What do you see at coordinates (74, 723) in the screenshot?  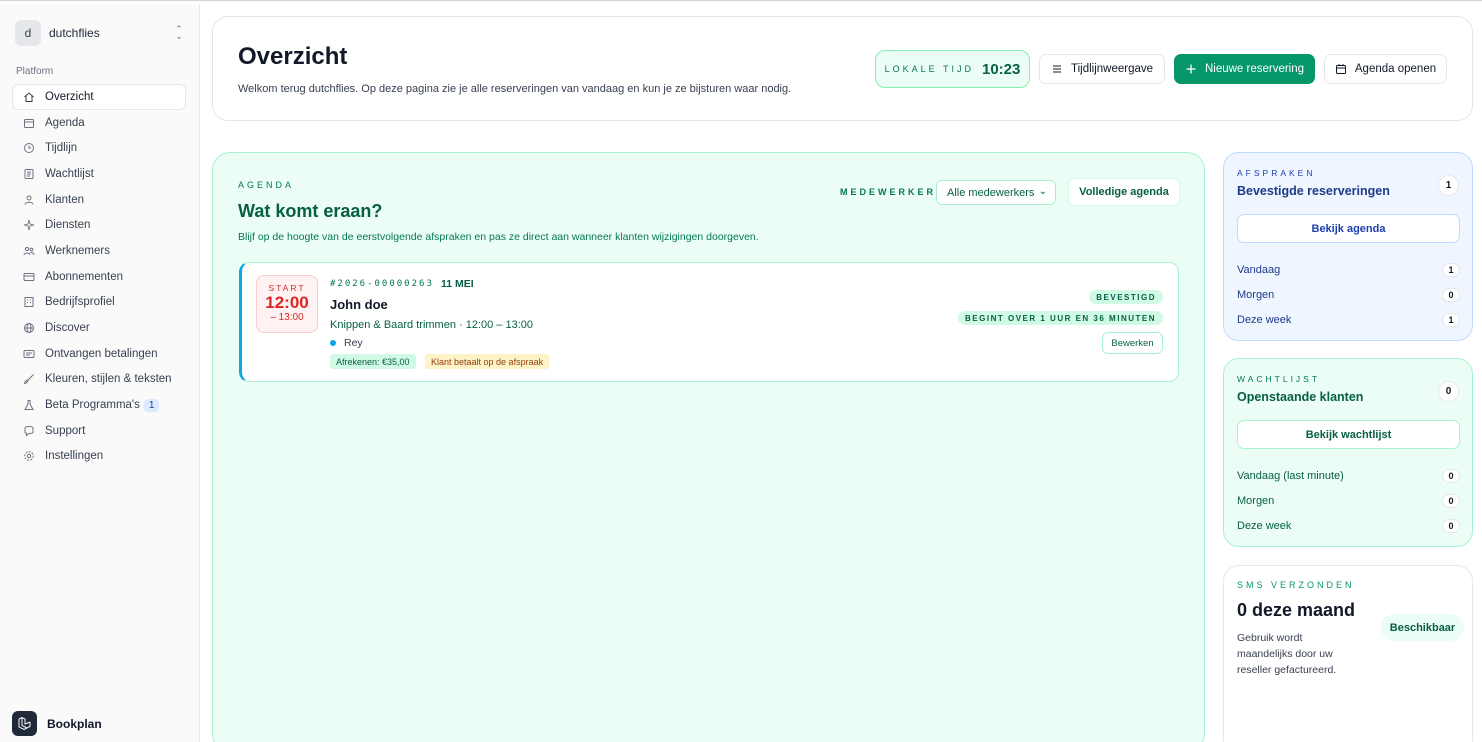 I see `brand-name: Bookplan` at bounding box center [74, 723].